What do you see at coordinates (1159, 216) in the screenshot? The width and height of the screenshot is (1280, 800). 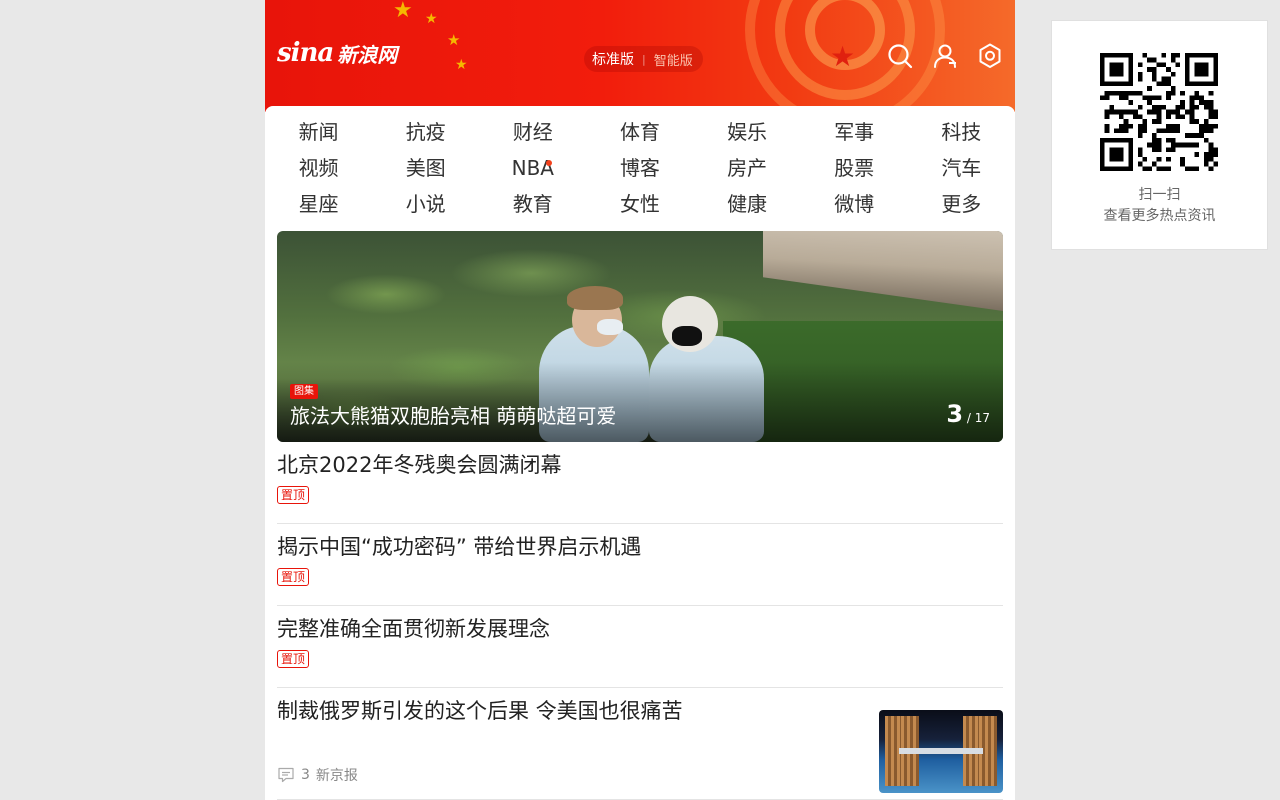 I see `qr-hint-label: 查看更多热点资讯` at bounding box center [1159, 216].